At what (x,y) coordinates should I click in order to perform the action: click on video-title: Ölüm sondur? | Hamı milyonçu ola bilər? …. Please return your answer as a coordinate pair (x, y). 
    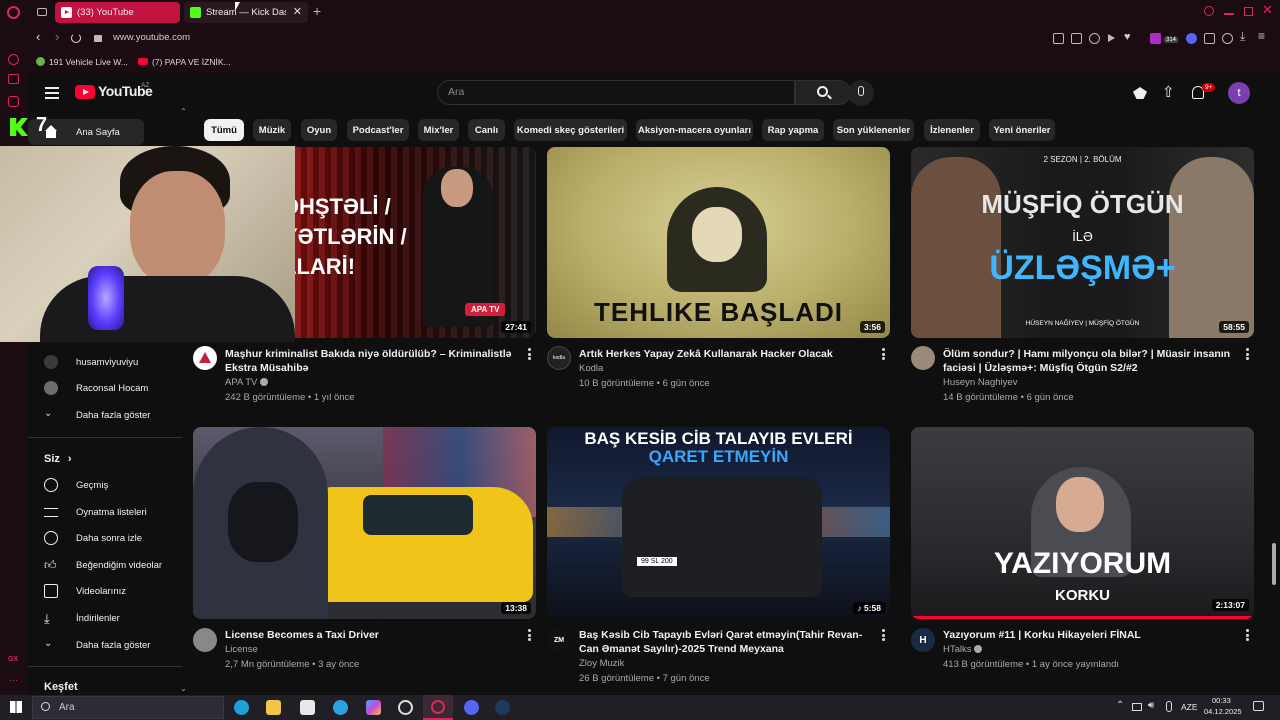
    Looking at the image, I should click on (1093, 361).